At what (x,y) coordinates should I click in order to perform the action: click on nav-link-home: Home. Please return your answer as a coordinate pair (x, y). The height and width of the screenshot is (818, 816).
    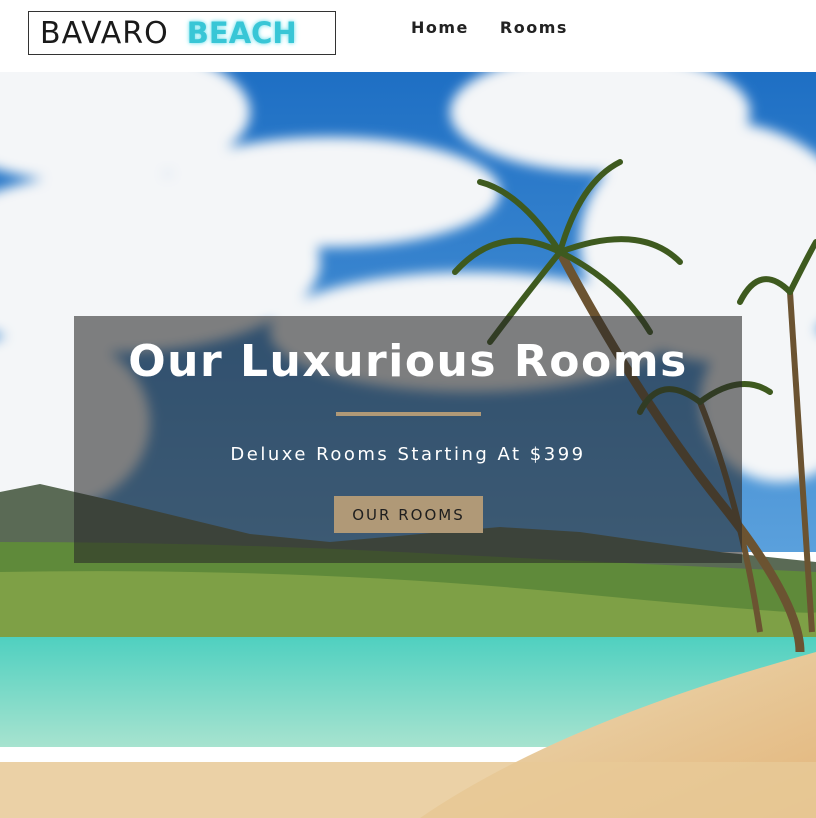
    Looking at the image, I should click on (440, 27).